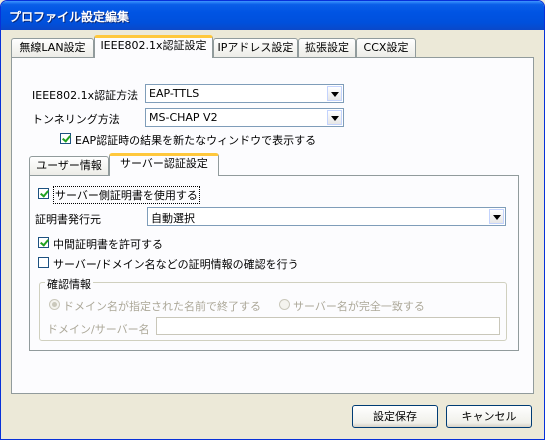 This screenshot has width=545, height=440. I want to click on tab-wireless-lan: 無線LAN設定, so click(52, 48).